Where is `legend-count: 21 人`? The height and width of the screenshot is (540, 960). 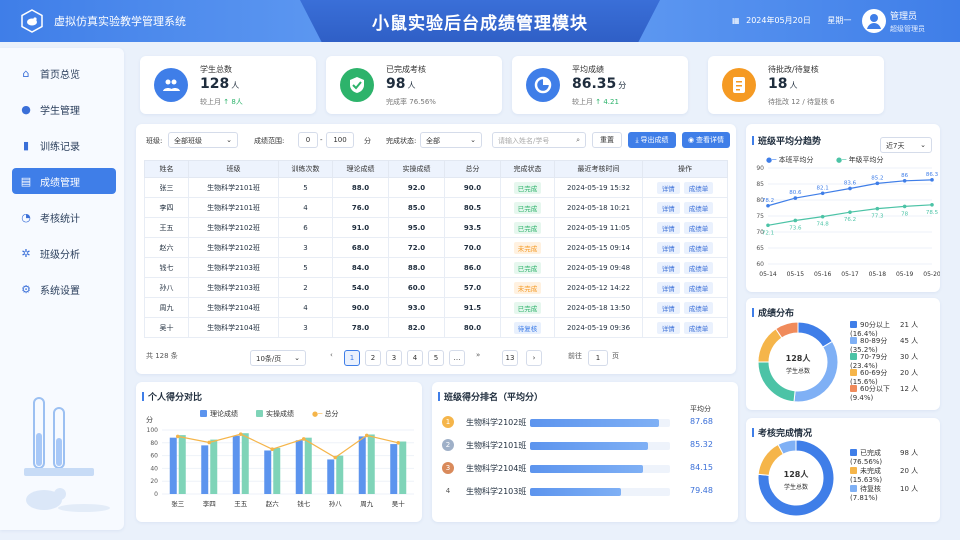 legend-count: 21 人 is located at coordinates (909, 325).